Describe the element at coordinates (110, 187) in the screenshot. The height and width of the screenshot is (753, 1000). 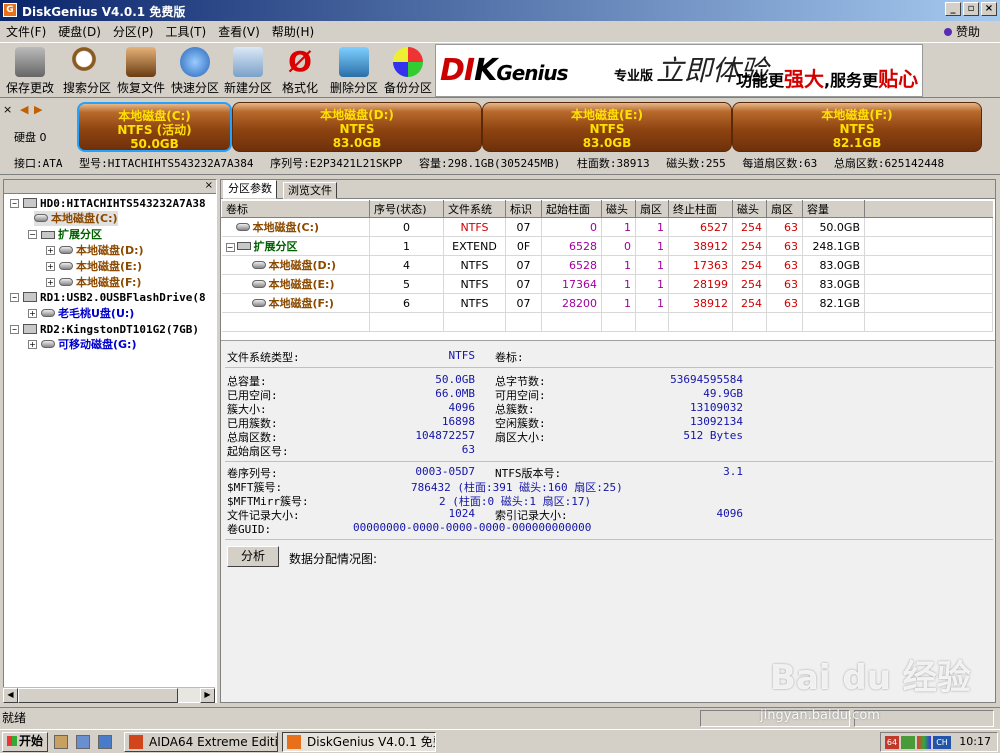
I see `tree-header: ×` at that location.